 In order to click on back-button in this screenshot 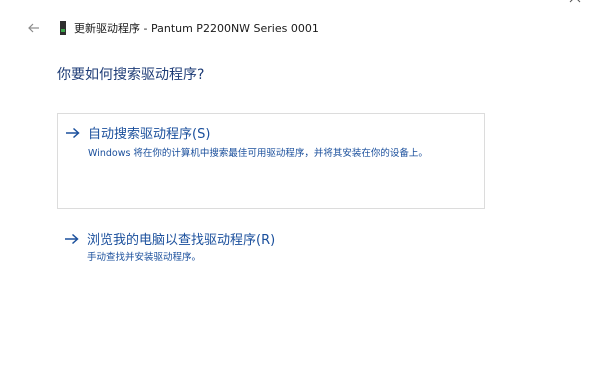, I will do `click(34, 28)`.